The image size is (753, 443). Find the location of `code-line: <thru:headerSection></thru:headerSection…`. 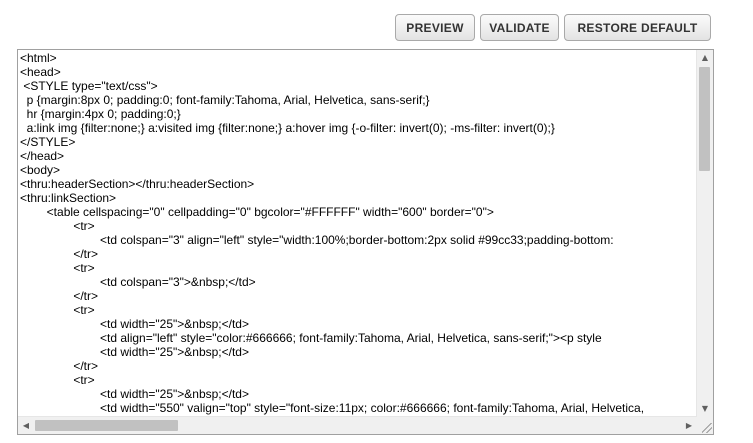

code-line: <thru:headerSection></thru:headerSection… is located at coordinates (137, 184).